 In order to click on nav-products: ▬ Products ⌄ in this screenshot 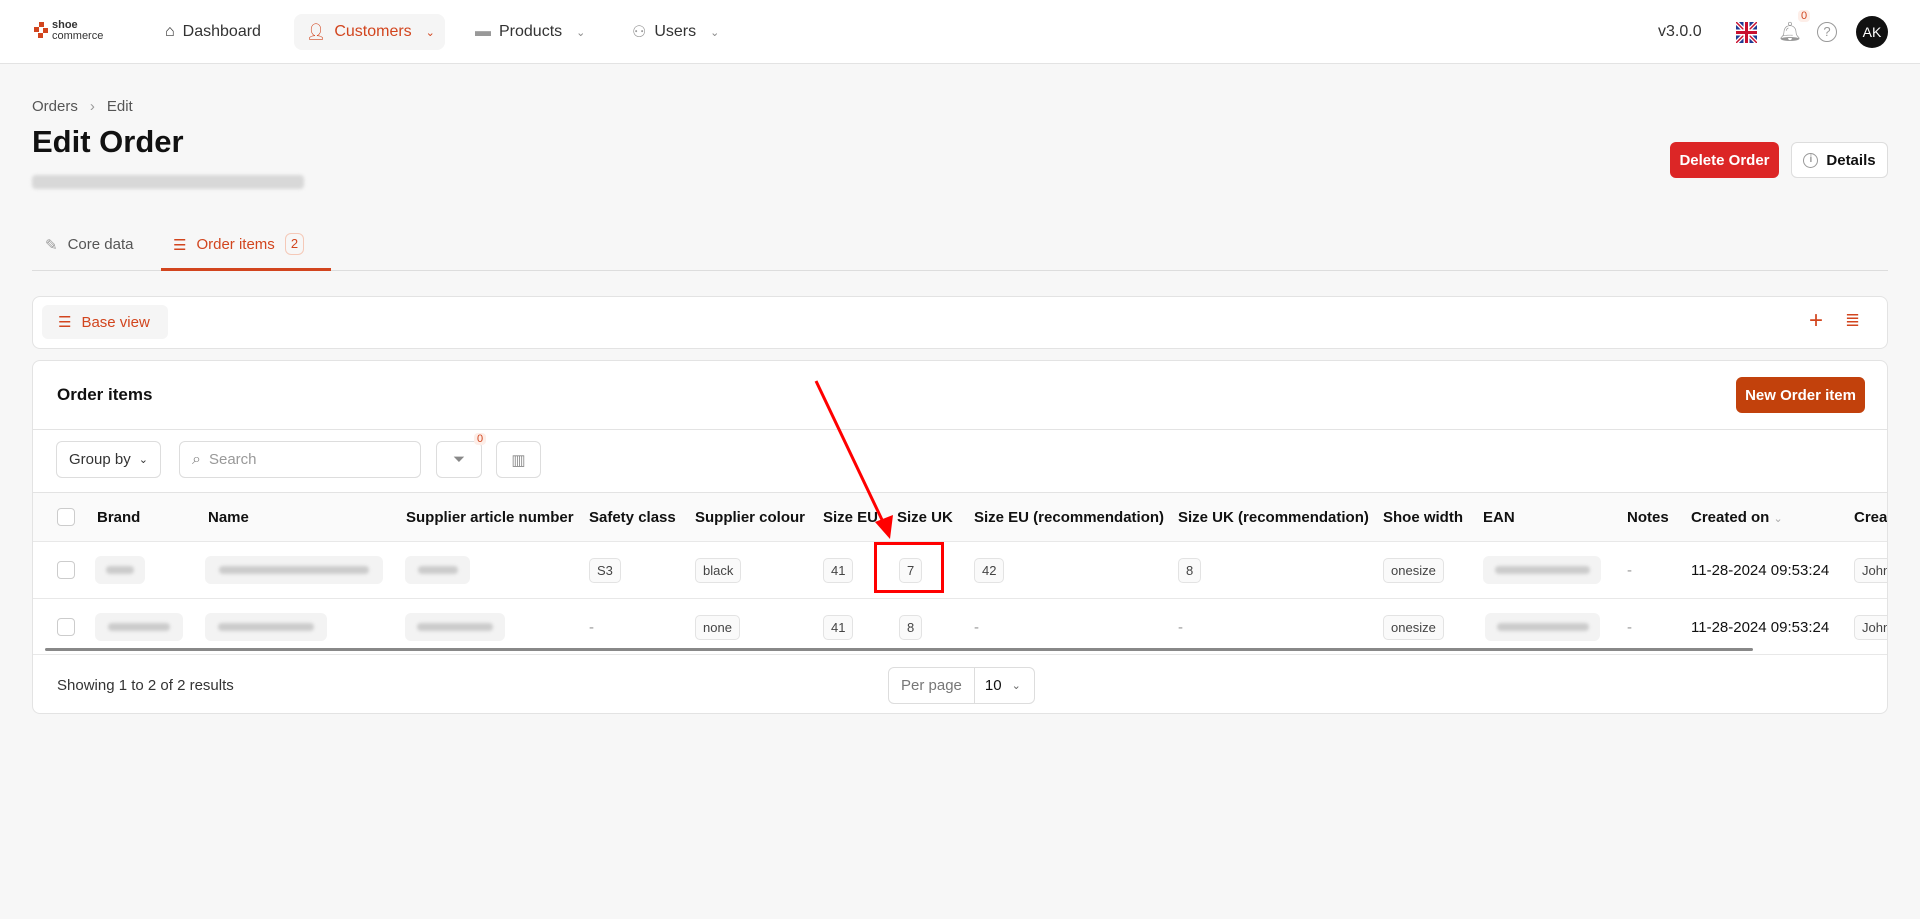, I will do `click(530, 32)`.